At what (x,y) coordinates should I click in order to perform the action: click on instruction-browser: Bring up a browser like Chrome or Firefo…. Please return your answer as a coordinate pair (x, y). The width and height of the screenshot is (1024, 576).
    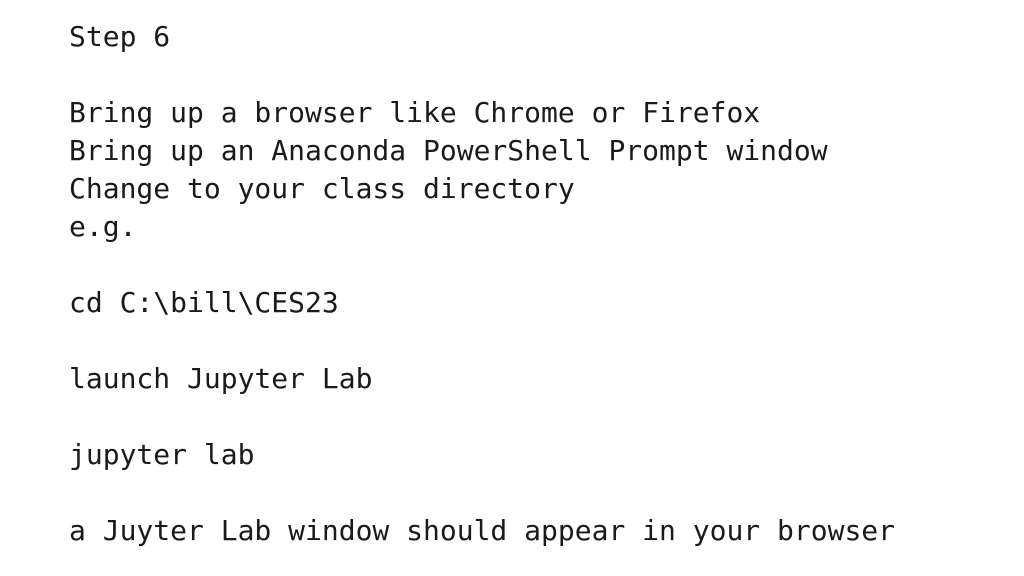
    Looking at the image, I should click on (415, 112).